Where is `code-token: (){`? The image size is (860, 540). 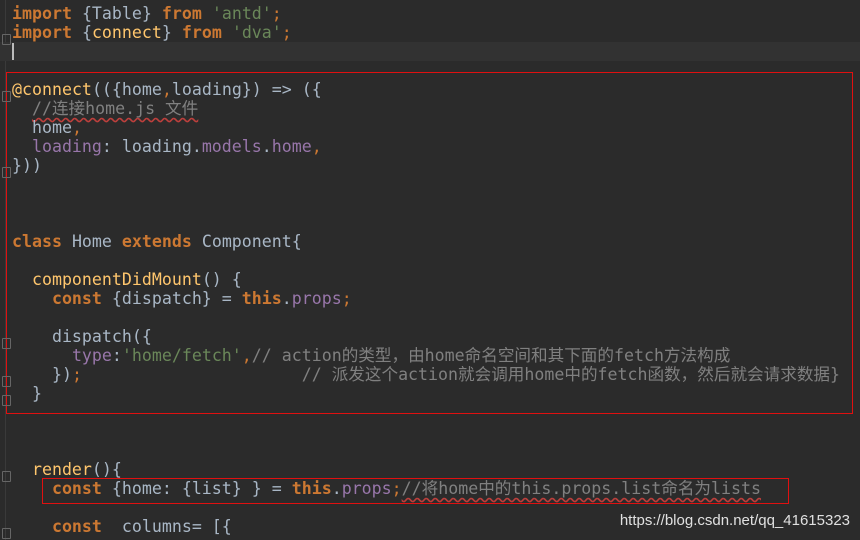 code-token: (){ is located at coordinates (106, 469).